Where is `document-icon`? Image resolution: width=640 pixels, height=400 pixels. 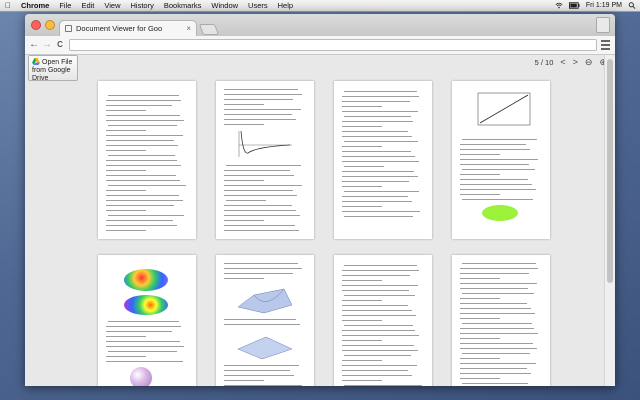 document-icon is located at coordinates (68, 28).